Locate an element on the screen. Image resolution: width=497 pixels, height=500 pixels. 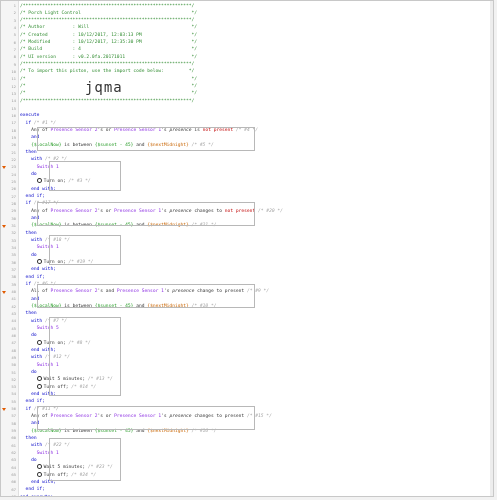
line-number: 26 is located at coordinates (13, 189).